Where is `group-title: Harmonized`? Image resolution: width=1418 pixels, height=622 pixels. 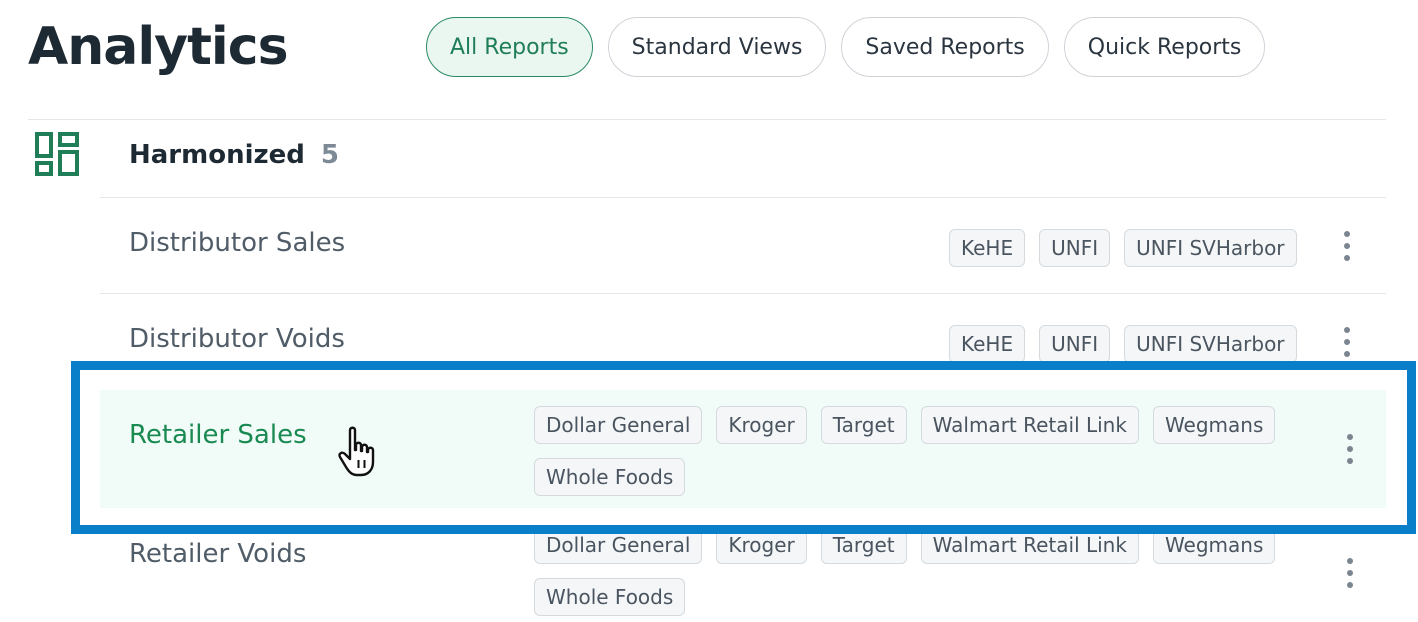
group-title: Harmonized is located at coordinates (217, 155).